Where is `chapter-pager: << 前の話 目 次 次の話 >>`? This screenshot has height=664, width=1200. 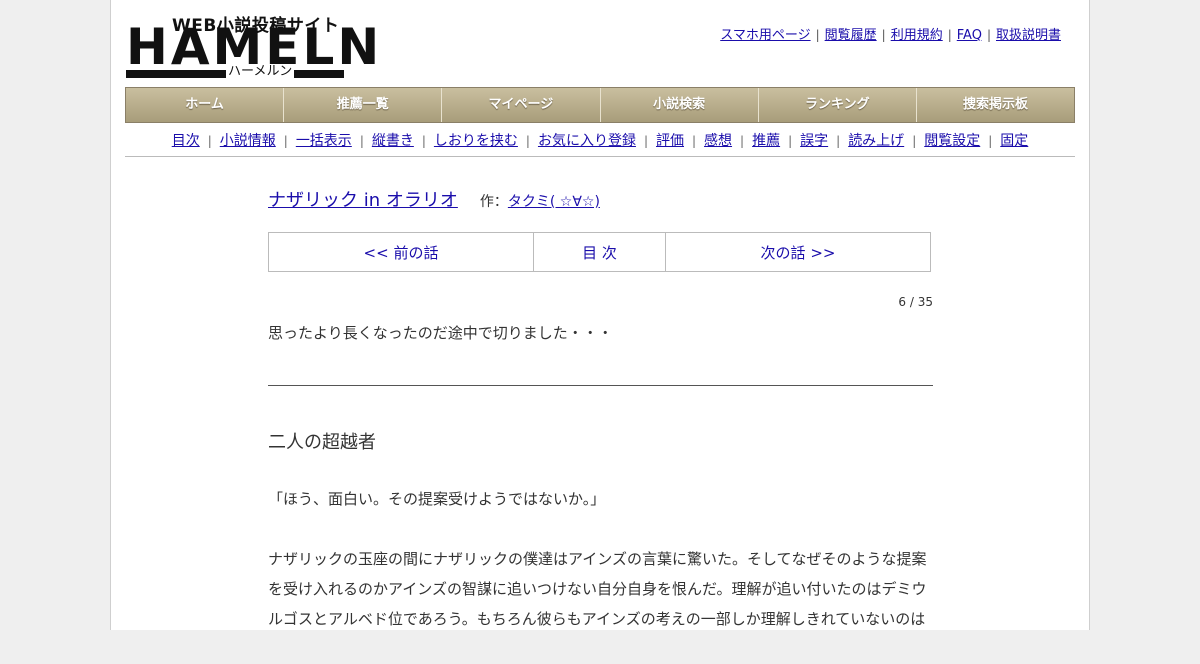
chapter-pager: << 前の話 目 次 次の話 >> is located at coordinates (599, 252).